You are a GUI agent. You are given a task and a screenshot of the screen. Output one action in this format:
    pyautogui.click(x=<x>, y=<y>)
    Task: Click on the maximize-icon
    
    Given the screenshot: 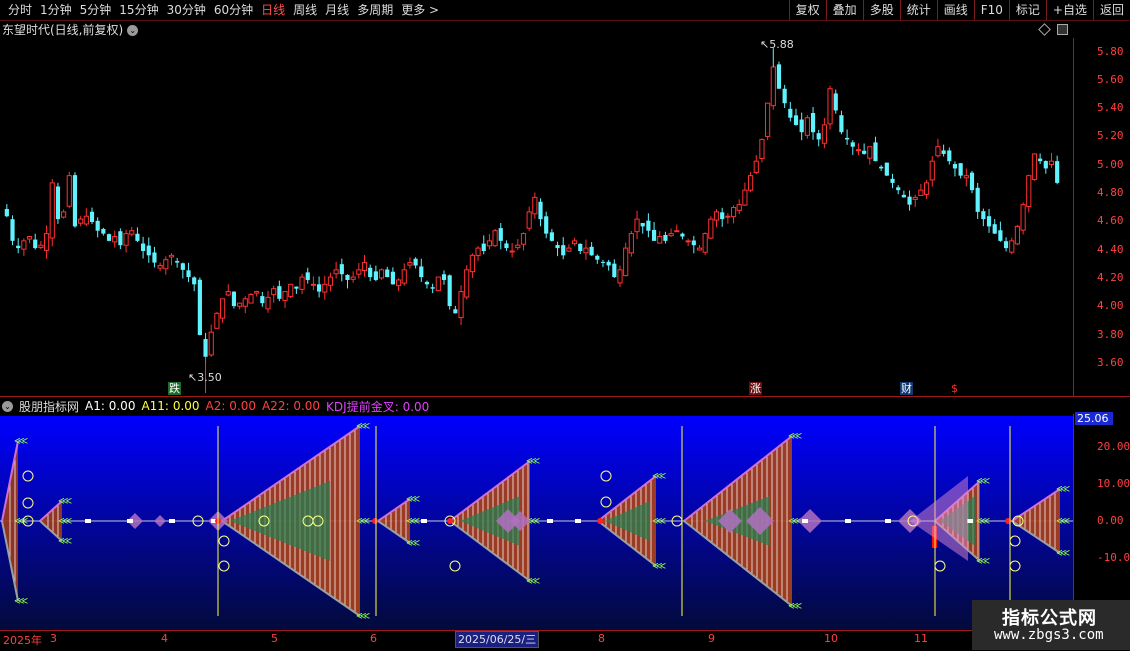 What is the action you would take?
    pyautogui.click(x=1062, y=29)
    